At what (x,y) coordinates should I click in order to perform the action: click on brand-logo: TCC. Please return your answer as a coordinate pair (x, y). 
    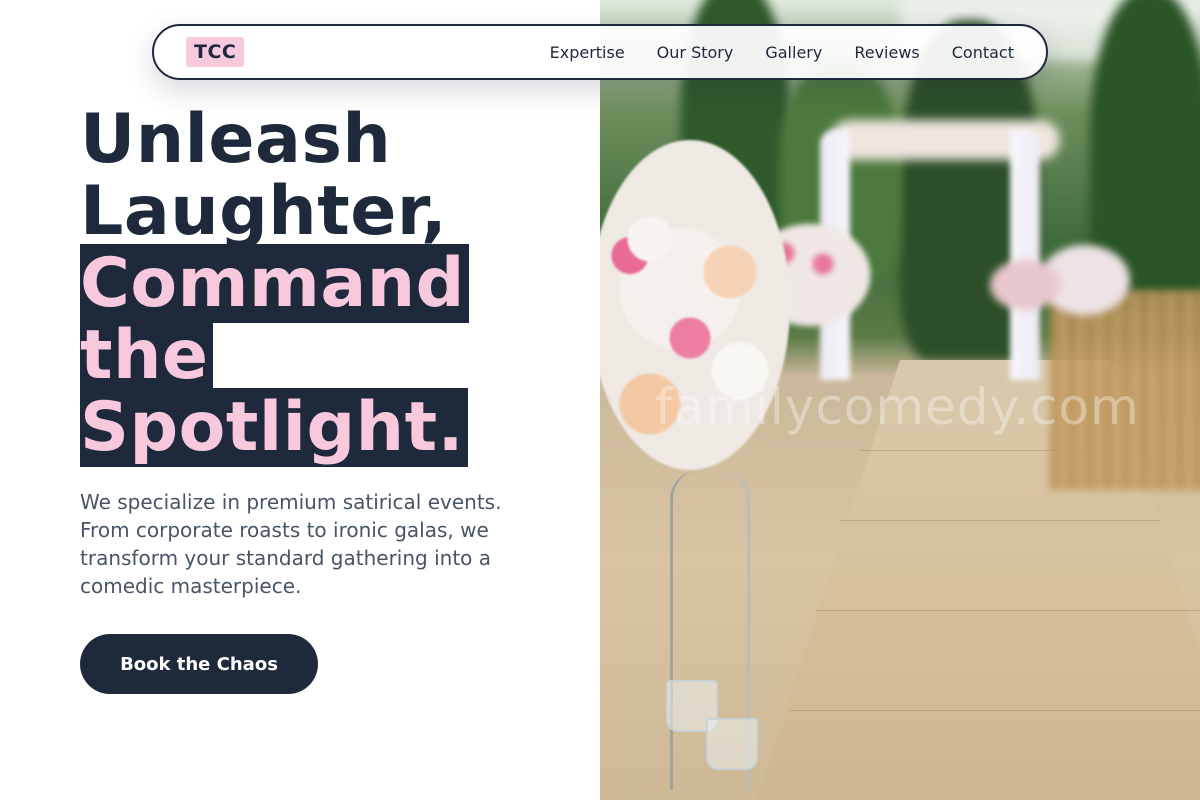
    Looking at the image, I should click on (215, 52).